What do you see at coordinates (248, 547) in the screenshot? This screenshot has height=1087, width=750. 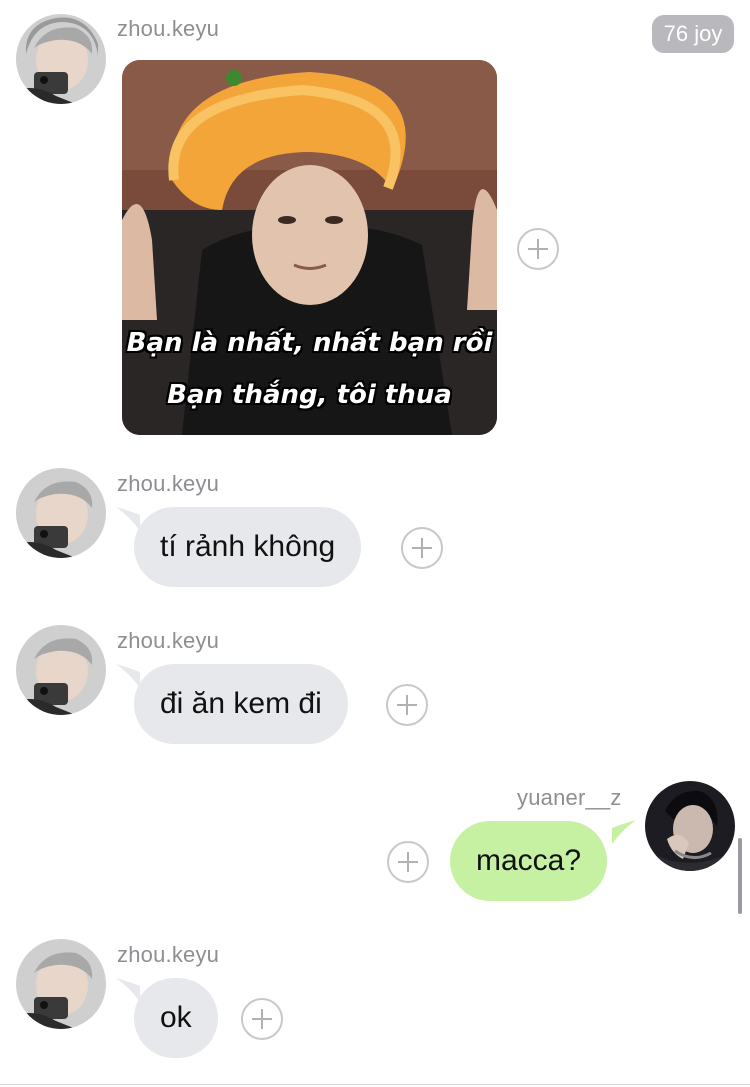 I see `message-bubble: tí rảnh không` at bounding box center [248, 547].